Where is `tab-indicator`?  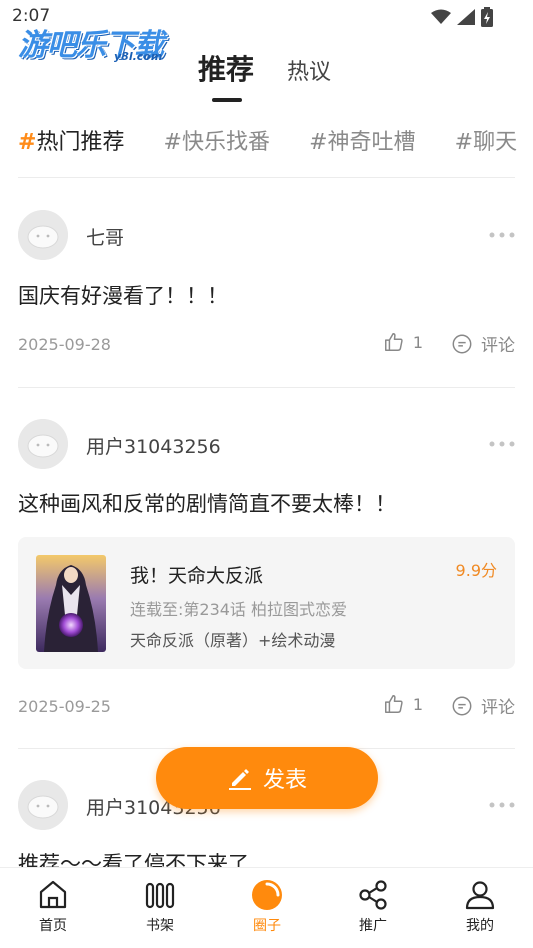
tab-indicator is located at coordinates (227, 100).